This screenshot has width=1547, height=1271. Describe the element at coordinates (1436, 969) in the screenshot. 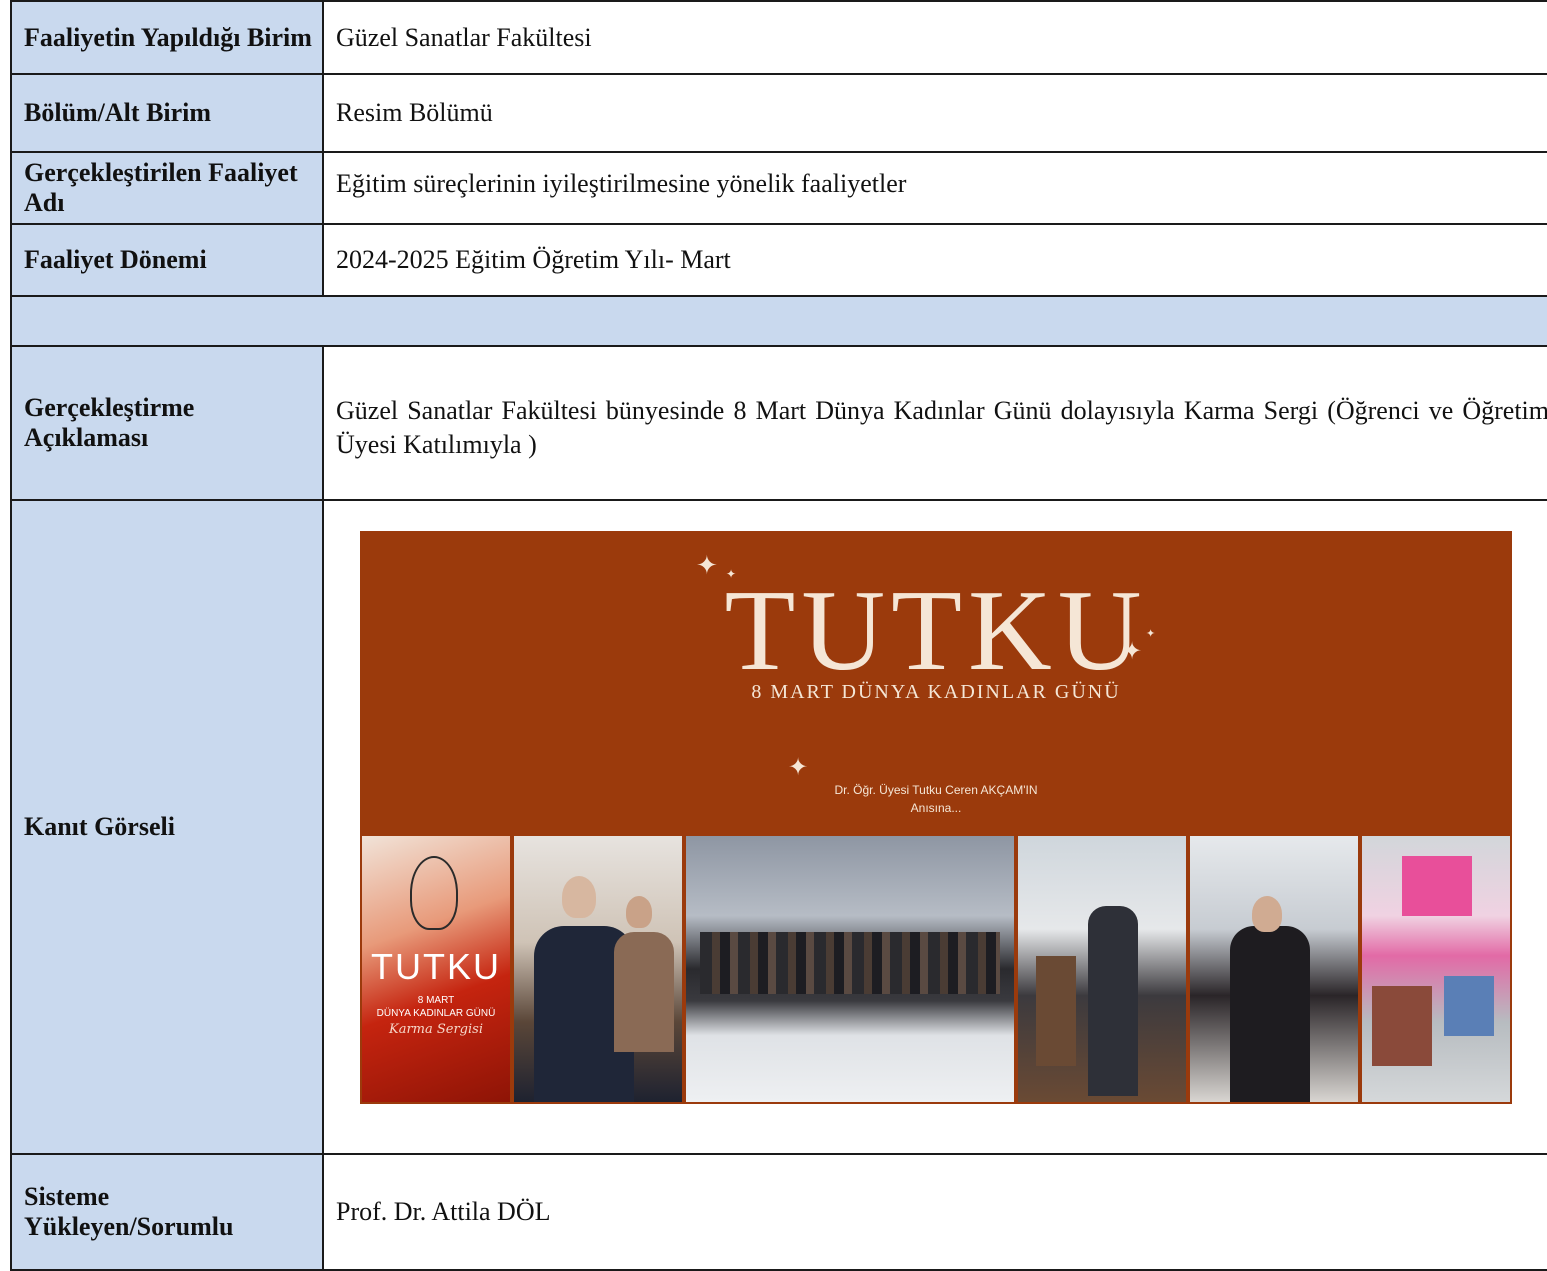

I see `artworks-wall-photo` at that location.